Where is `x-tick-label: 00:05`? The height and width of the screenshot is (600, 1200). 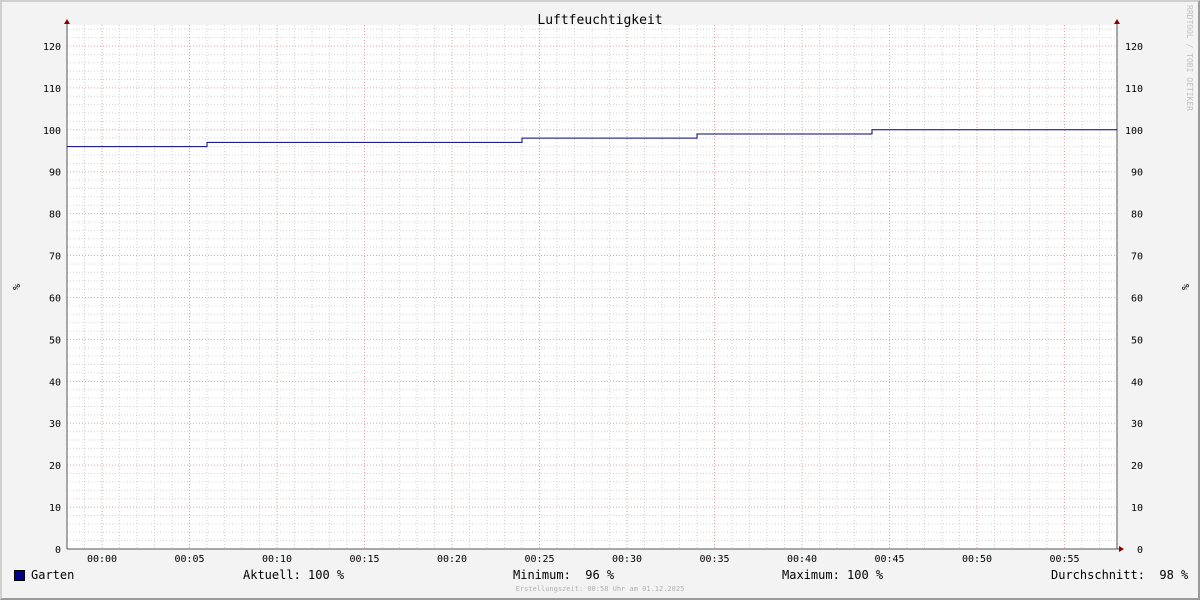
x-tick-label: 00:05 is located at coordinates (189, 559).